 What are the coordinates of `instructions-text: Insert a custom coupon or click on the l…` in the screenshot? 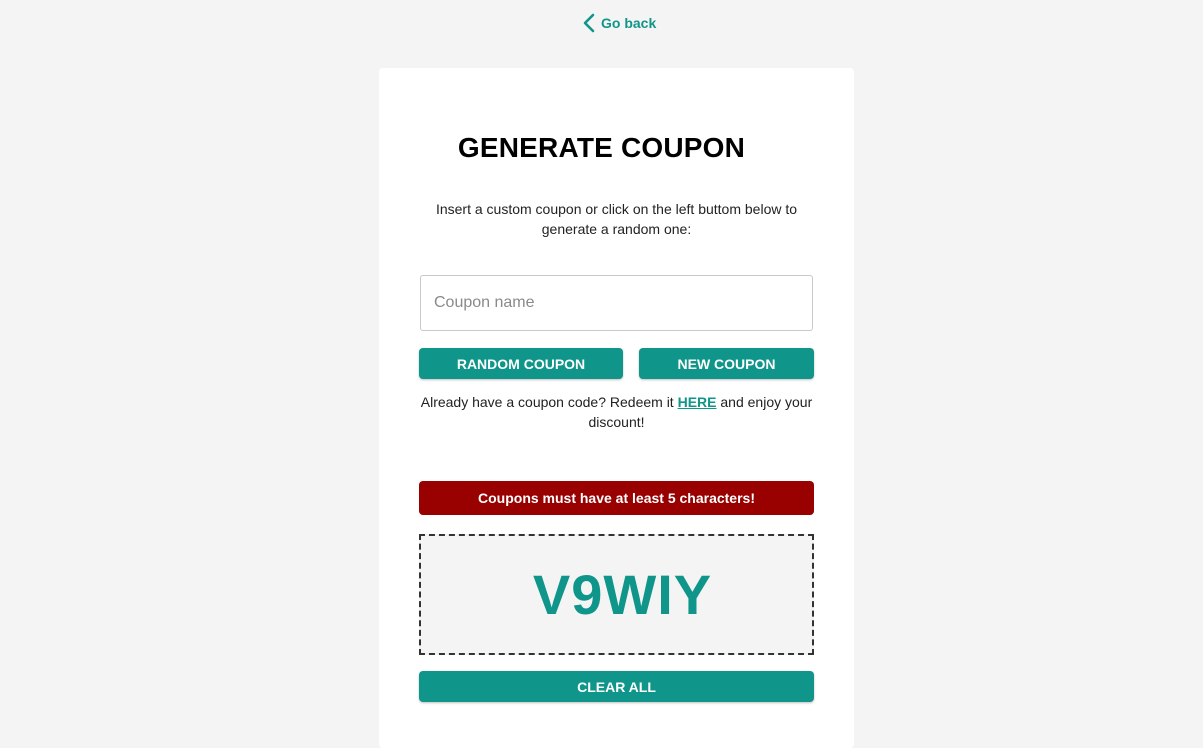 It's located at (616, 219).